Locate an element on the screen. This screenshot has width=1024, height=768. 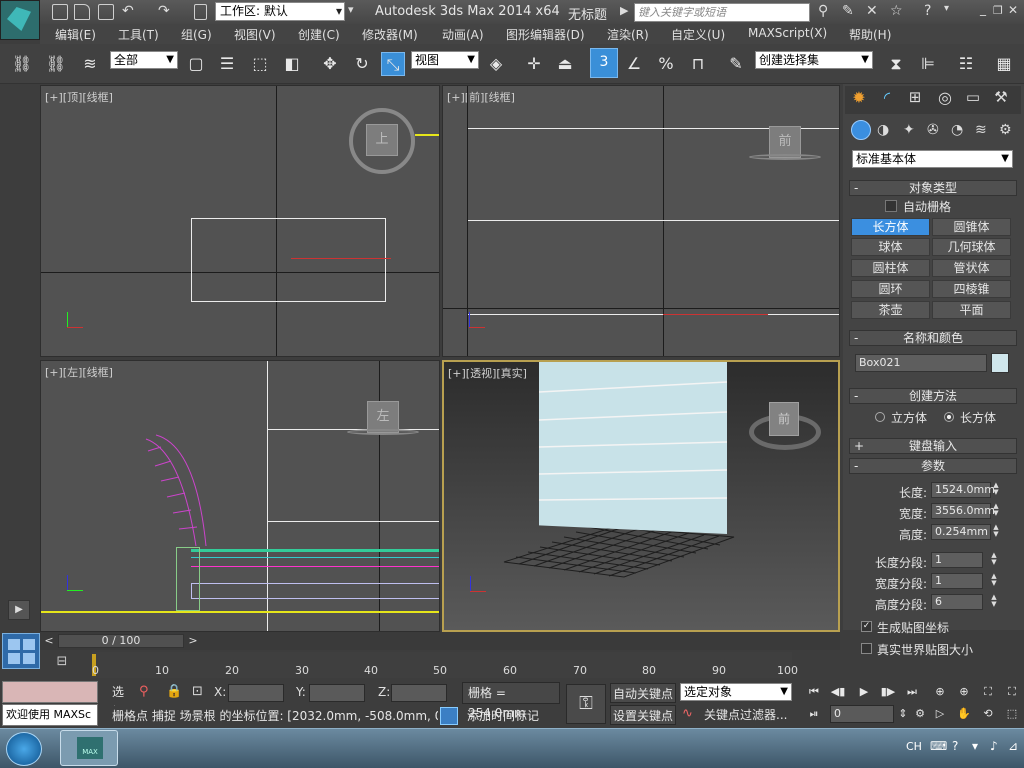
time-config-icon: ⚙ is located at coordinates (920, 714).